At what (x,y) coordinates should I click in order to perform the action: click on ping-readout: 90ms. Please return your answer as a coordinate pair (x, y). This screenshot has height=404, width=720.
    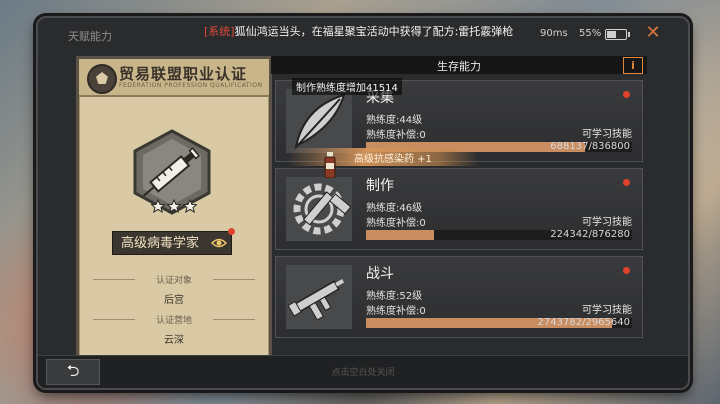
    Looking at the image, I should click on (554, 33).